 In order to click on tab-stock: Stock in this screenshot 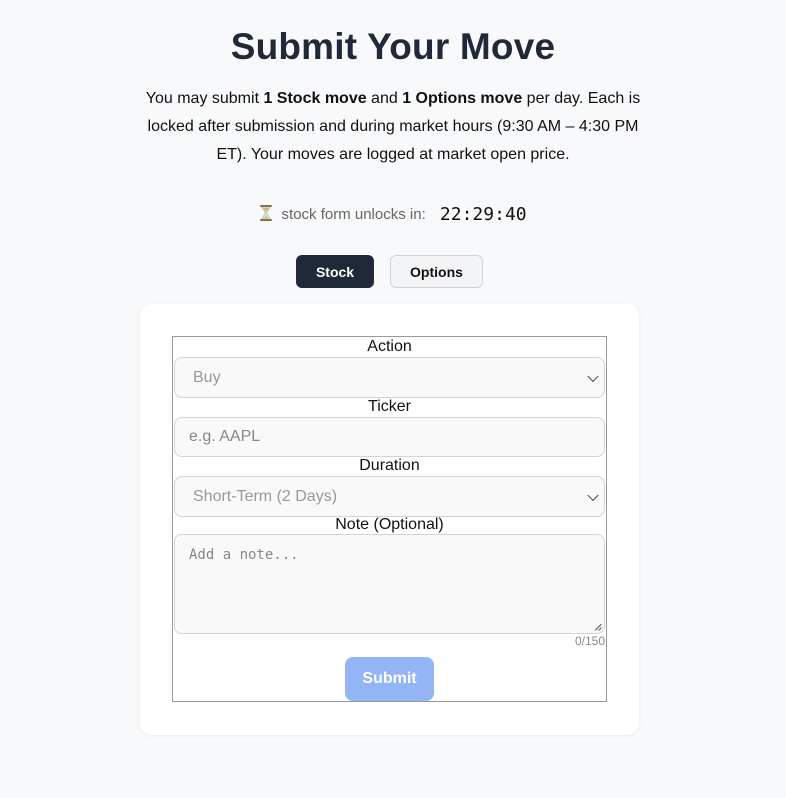, I will do `click(335, 271)`.